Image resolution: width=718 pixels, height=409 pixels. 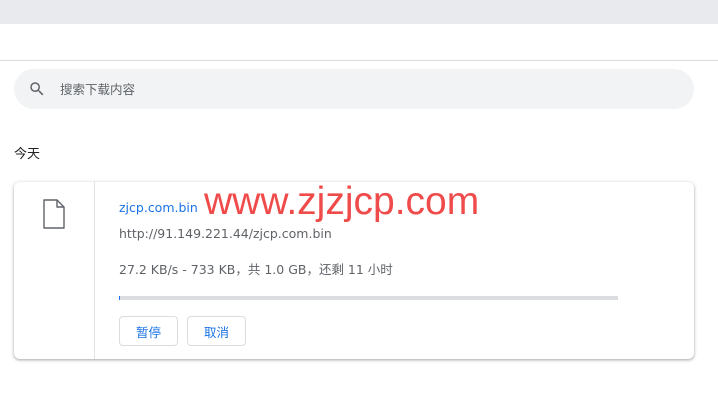 I want to click on watermark-text: www.zjzjcp.com, so click(x=342, y=201).